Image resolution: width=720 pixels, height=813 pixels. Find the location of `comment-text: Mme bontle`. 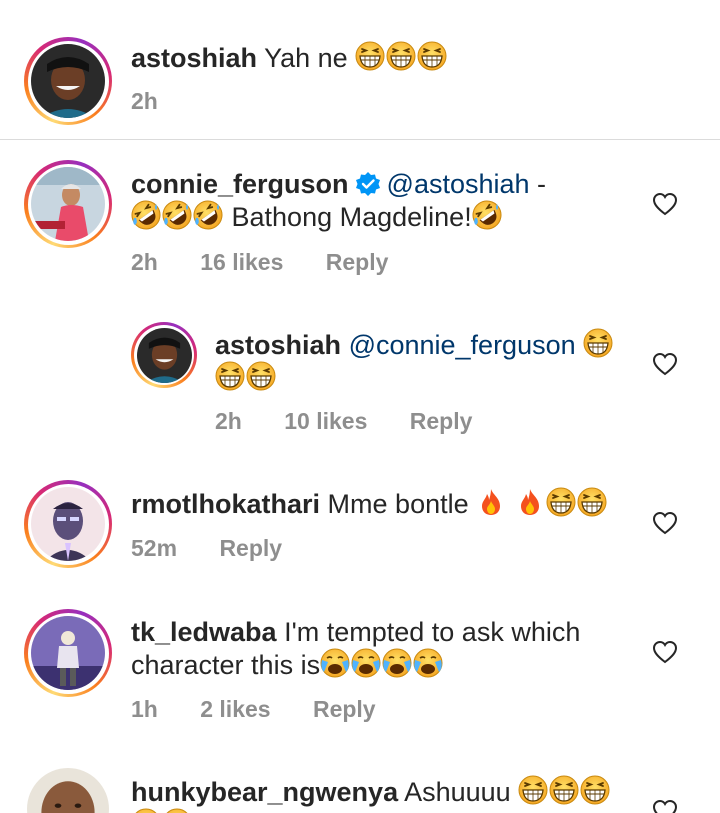

comment-text: Mme bontle is located at coordinates (398, 504).